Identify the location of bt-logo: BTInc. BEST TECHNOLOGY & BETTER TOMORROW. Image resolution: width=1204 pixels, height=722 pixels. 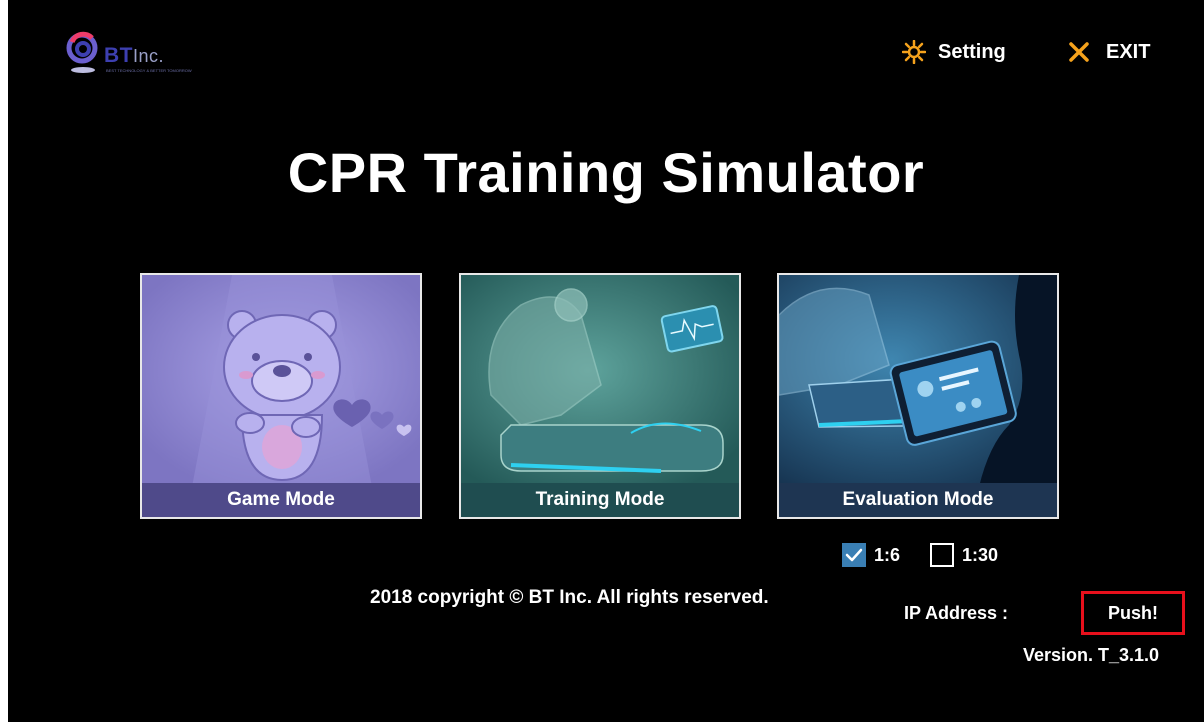
(141, 54).